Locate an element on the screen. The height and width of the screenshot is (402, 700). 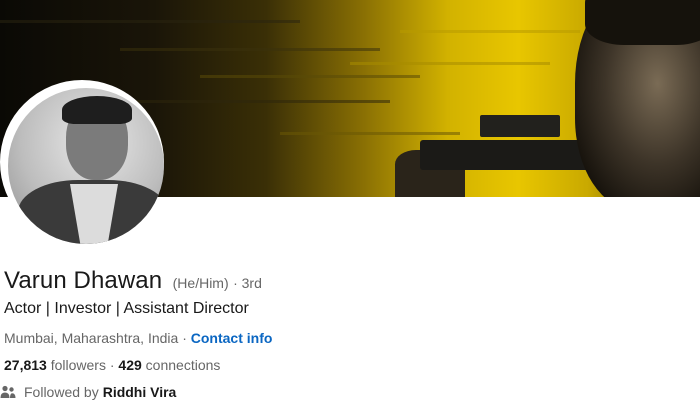
cover-rifle-sight is located at coordinates (520, 126).